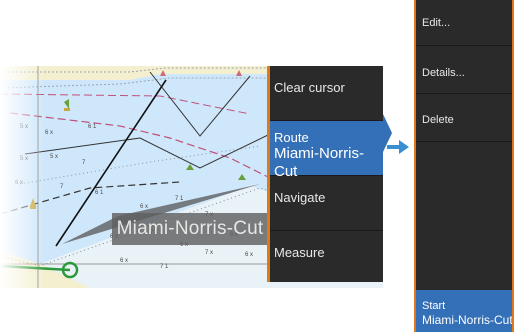 The width and height of the screenshot is (514, 332). I want to click on route-menu-edge-left, so click(415, 166).